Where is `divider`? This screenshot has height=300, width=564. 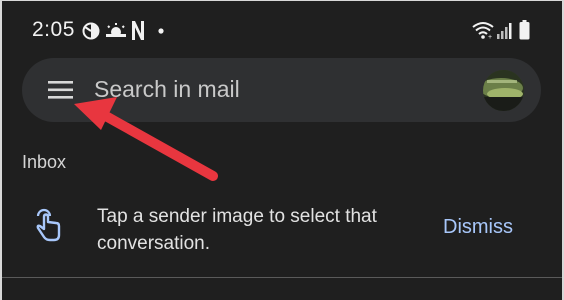 divider is located at coordinates (282, 277).